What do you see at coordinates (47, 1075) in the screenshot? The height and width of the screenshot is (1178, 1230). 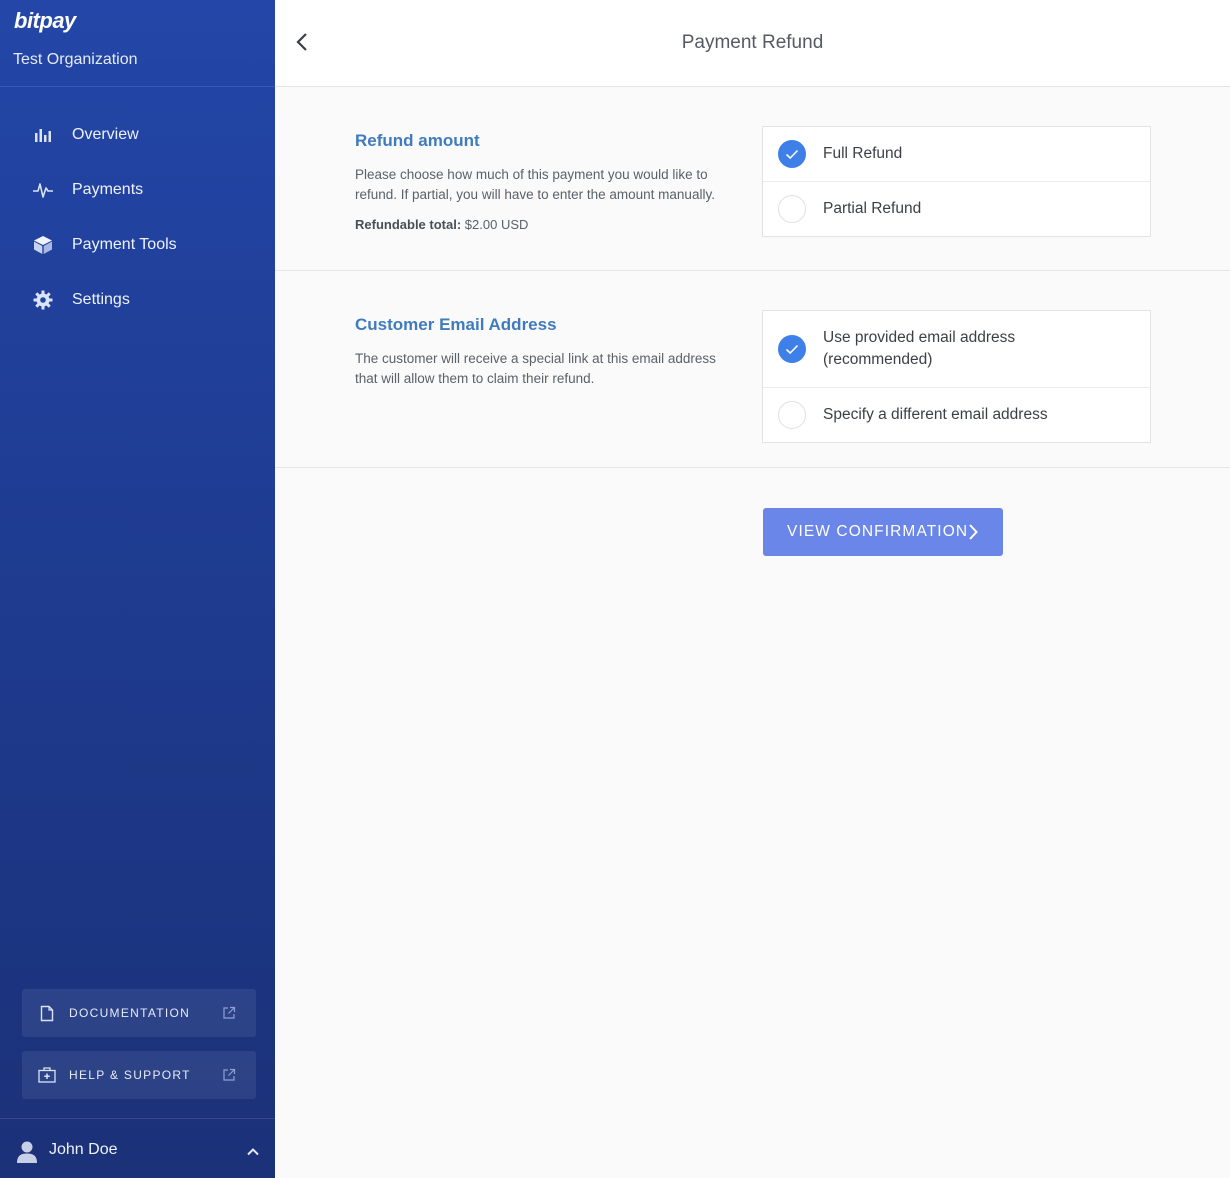 I see `first-aid-kit-icon` at bounding box center [47, 1075].